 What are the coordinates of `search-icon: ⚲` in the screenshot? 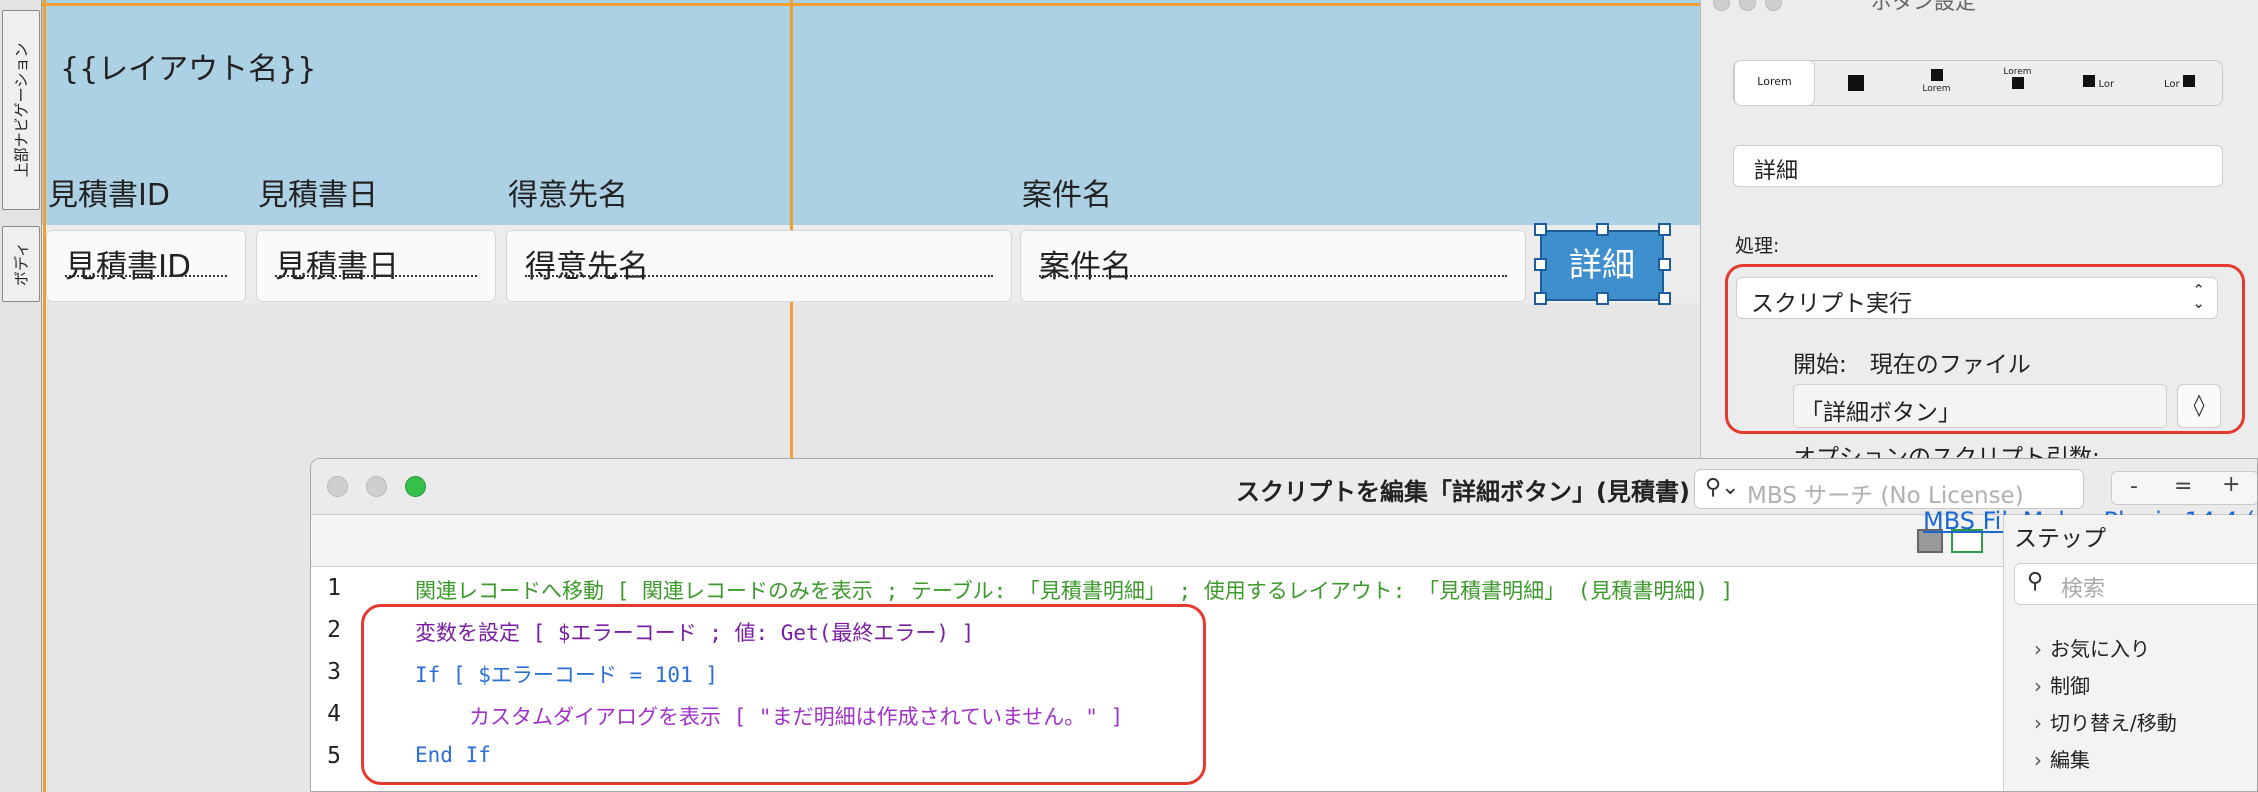 It's located at (2035, 581).